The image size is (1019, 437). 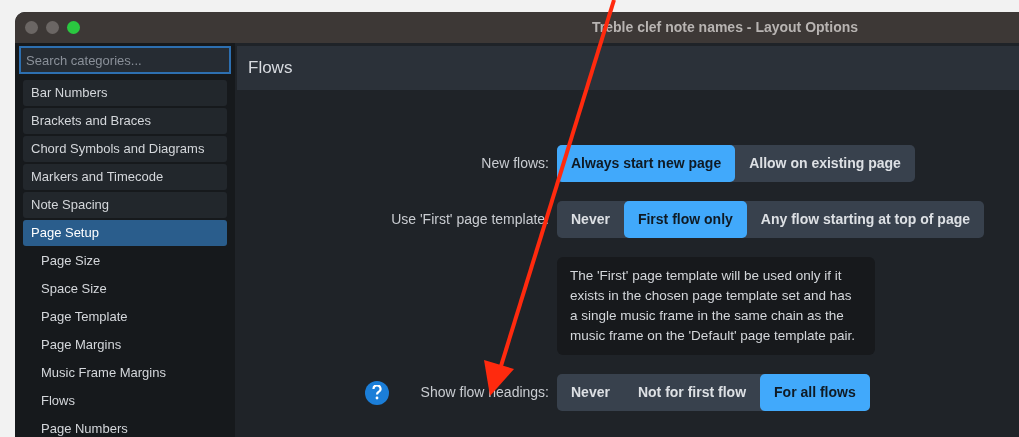 I want to click on sidebar-item: Music Frame Margins, so click(x=125, y=373).